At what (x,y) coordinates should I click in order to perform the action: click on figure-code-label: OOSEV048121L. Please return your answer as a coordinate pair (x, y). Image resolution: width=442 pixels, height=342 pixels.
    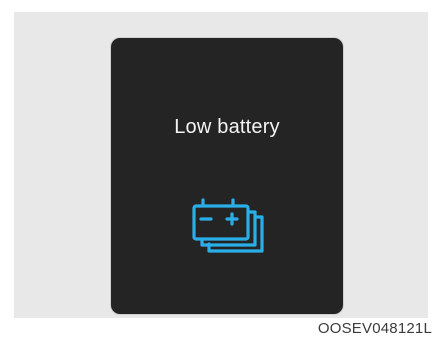
    Looking at the image, I should click on (374, 328).